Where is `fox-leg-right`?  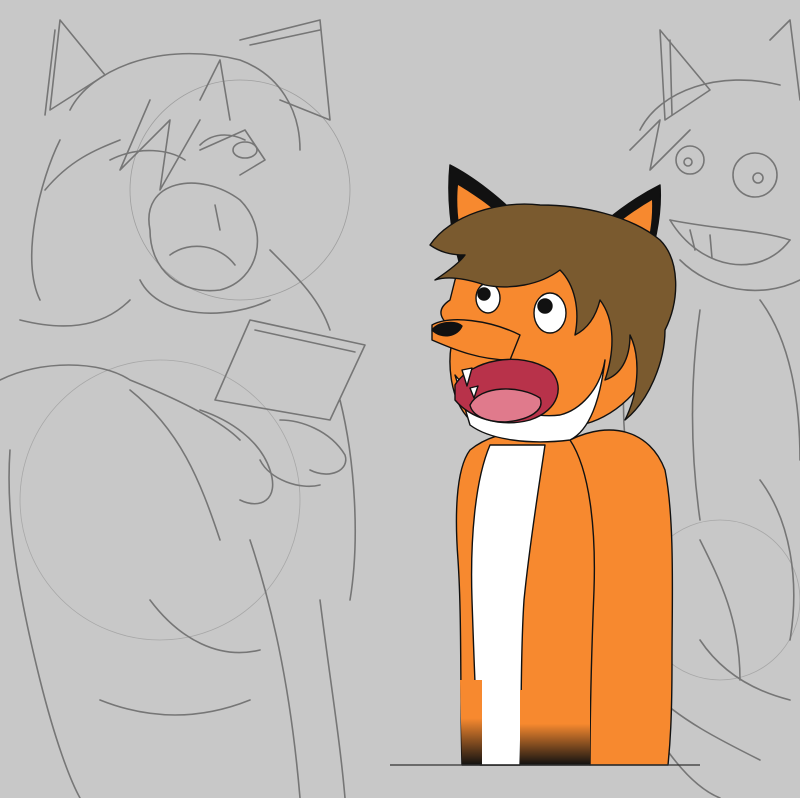
fox-leg-right is located at coordinates (555, 727).